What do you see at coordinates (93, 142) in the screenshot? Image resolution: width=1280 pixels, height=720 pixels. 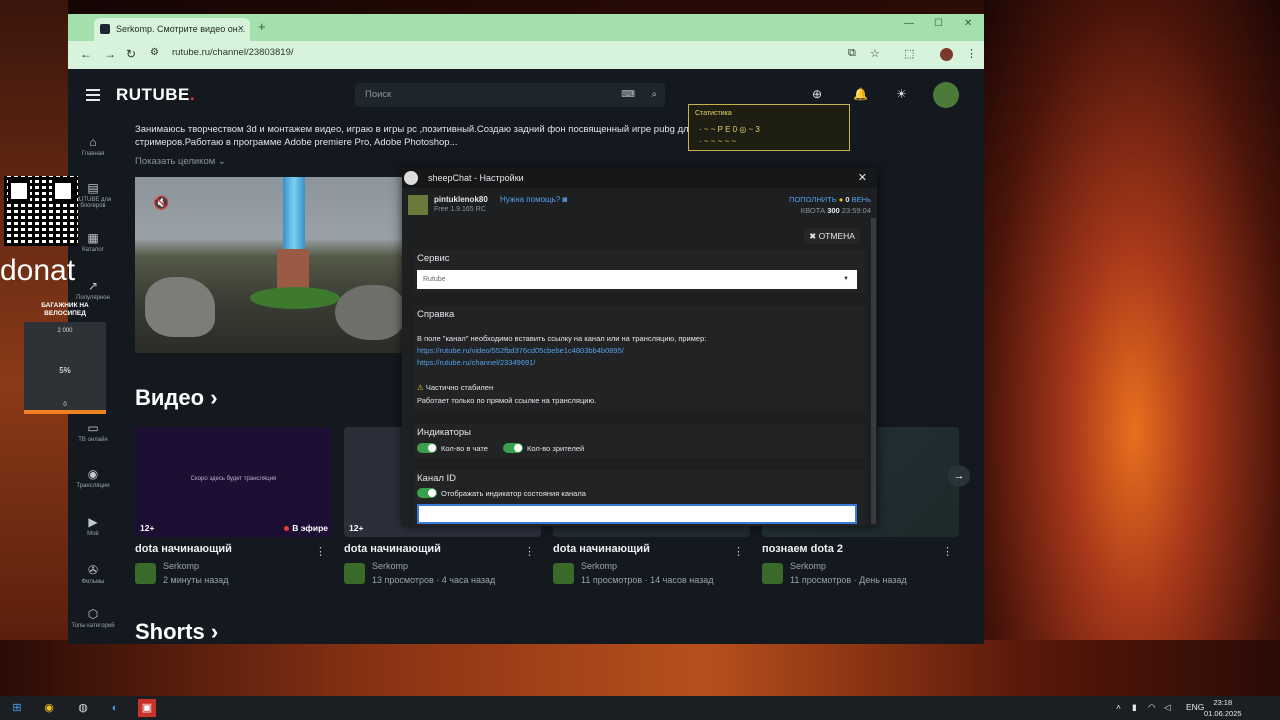 I see `home-icon: ⌂` at bounding box center [93, 142].